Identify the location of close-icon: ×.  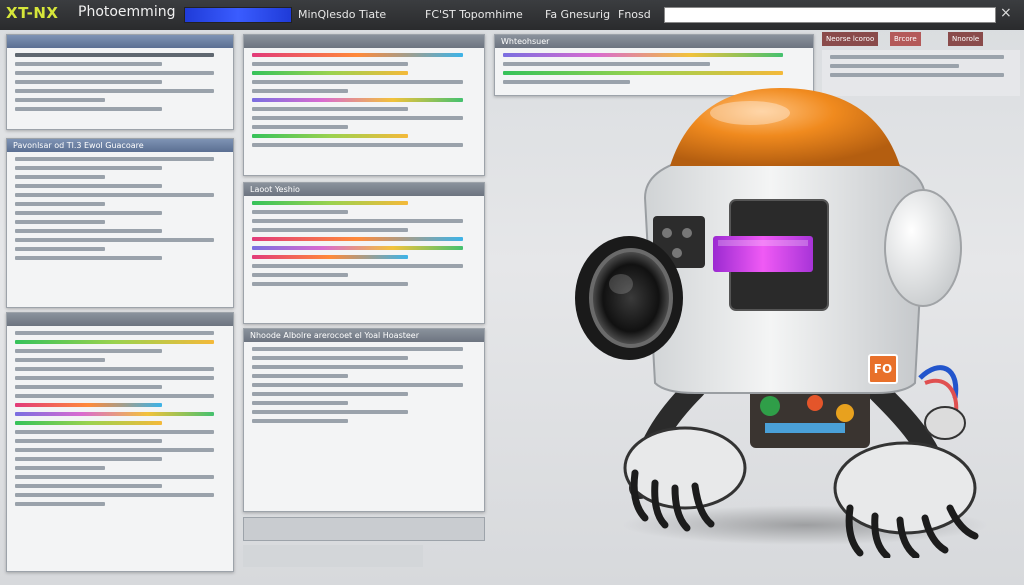
(1006, 13).